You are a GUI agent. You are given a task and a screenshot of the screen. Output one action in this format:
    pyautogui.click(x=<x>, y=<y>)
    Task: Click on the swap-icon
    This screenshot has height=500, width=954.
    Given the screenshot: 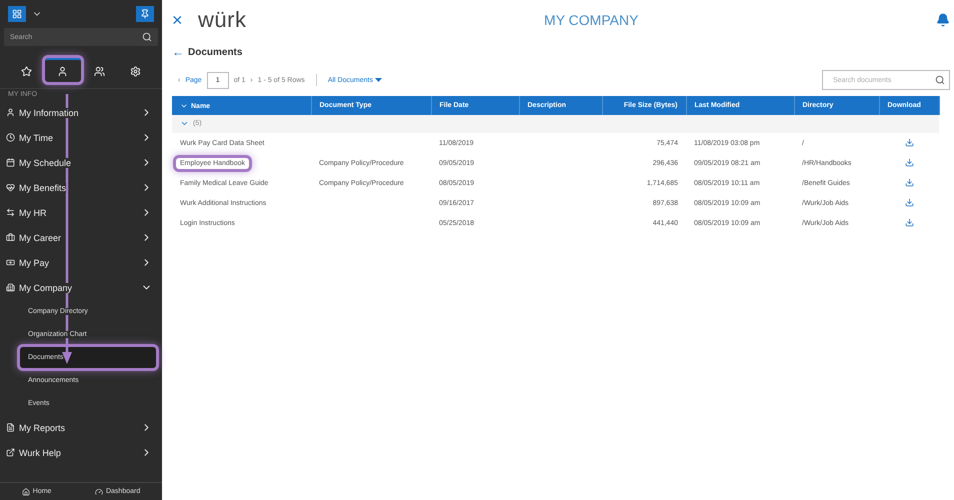 What is the action you would take?
    pyautogui.click(x=10, y=212)
    